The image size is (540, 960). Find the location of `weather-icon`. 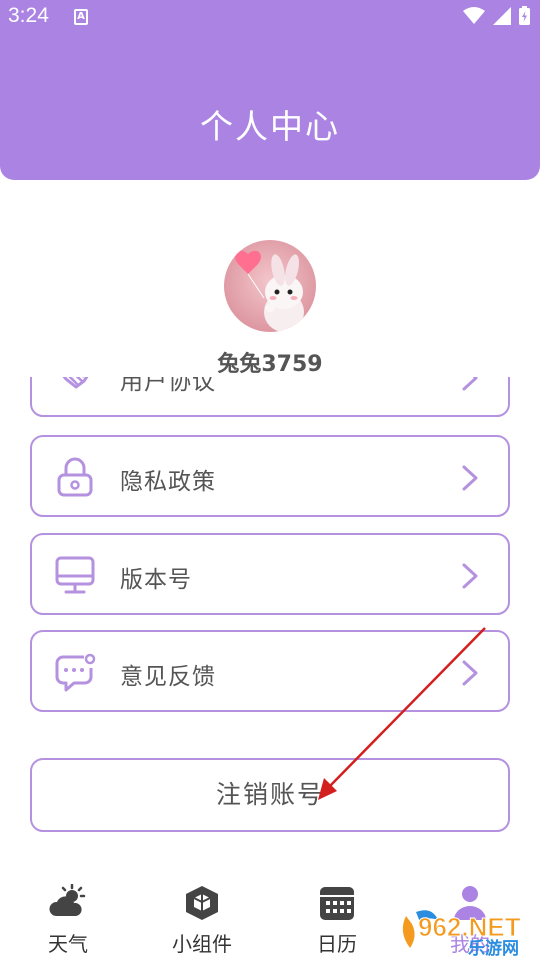

weather-icon is located at coordinates (67, 900).